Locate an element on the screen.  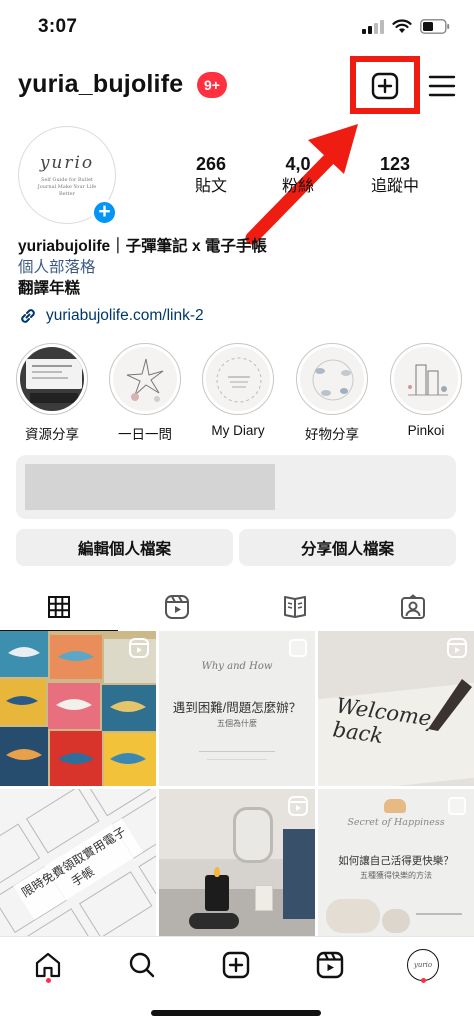
battery-icon is located at coordinates (435, 26).